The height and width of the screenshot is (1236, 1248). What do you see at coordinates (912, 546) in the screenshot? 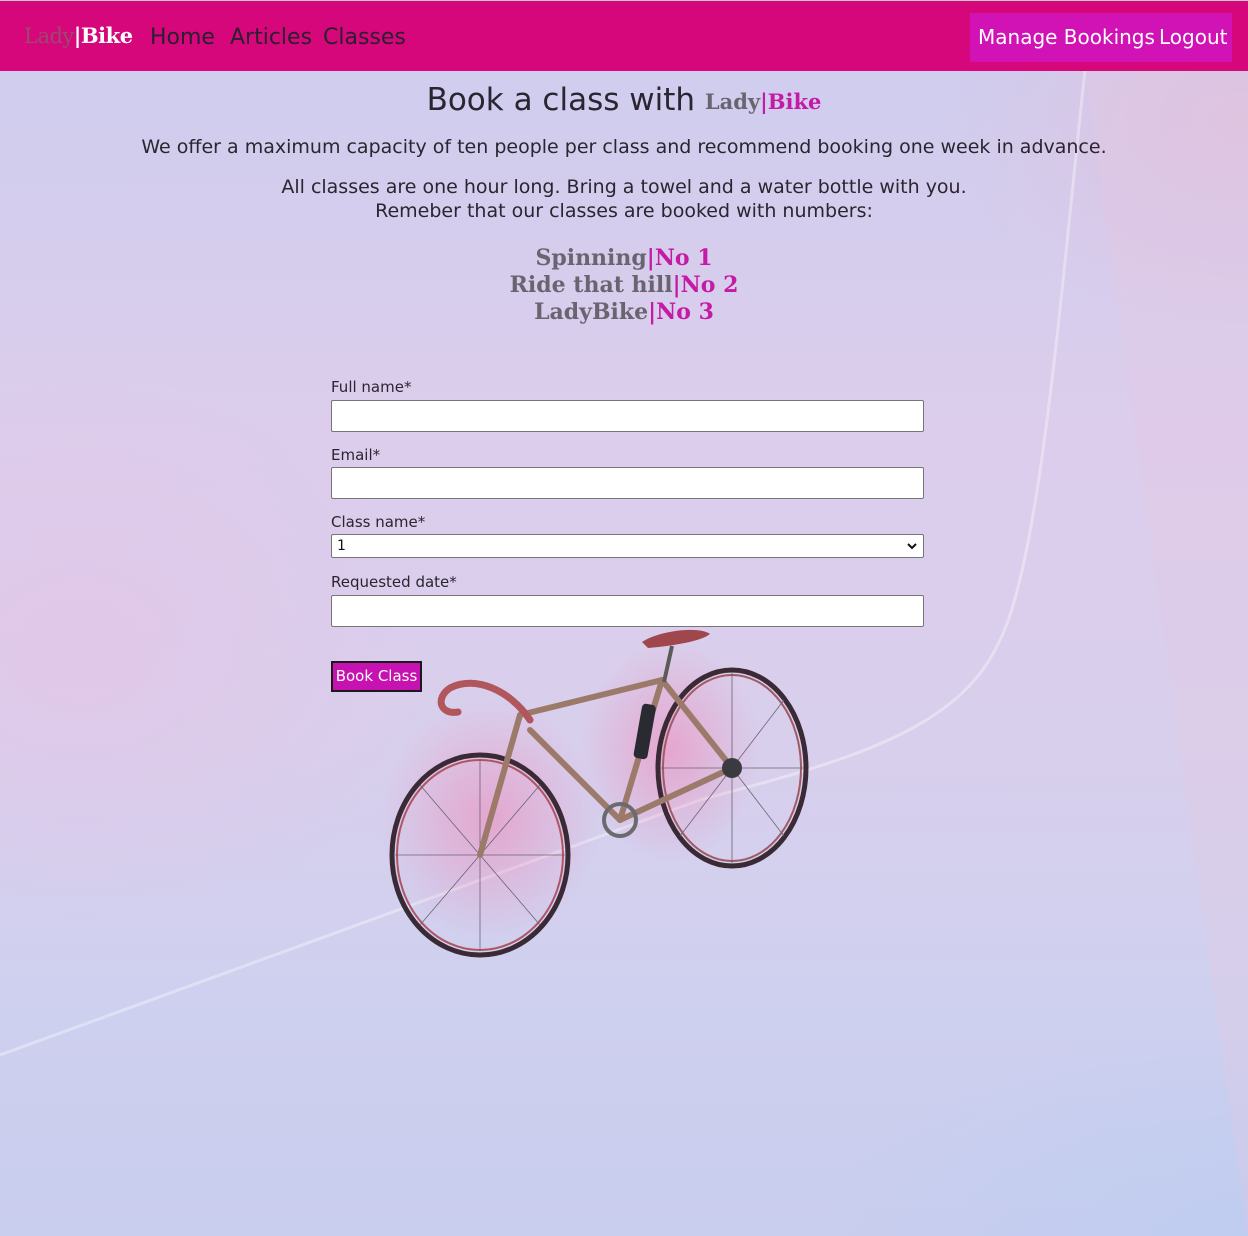
I see `chevron-down-icon` at bounding box center [912, 546].